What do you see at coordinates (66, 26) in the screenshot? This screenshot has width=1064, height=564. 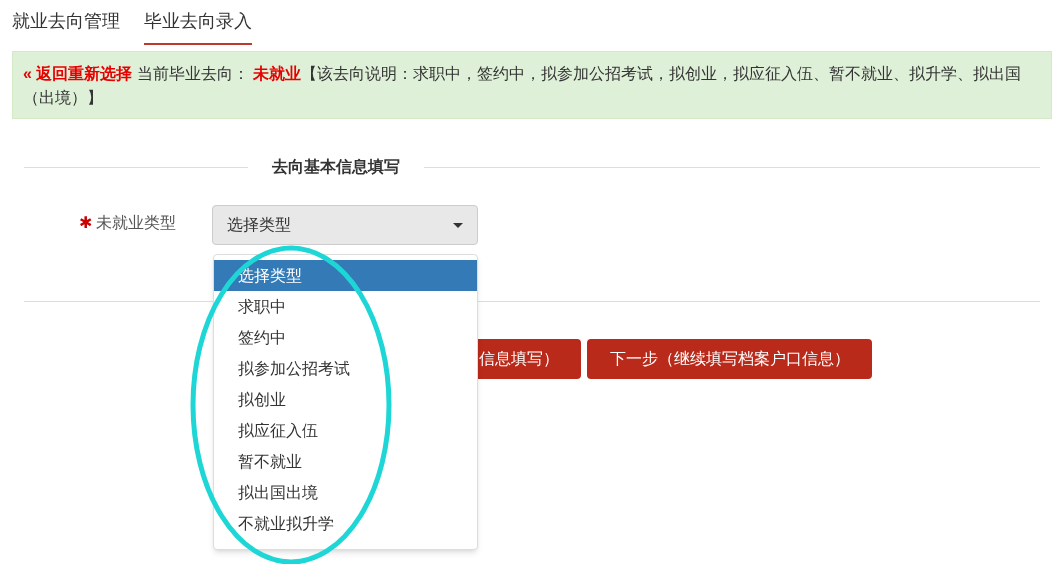 I see `tab: 就业去向管理` at bounding box center [66, 26].